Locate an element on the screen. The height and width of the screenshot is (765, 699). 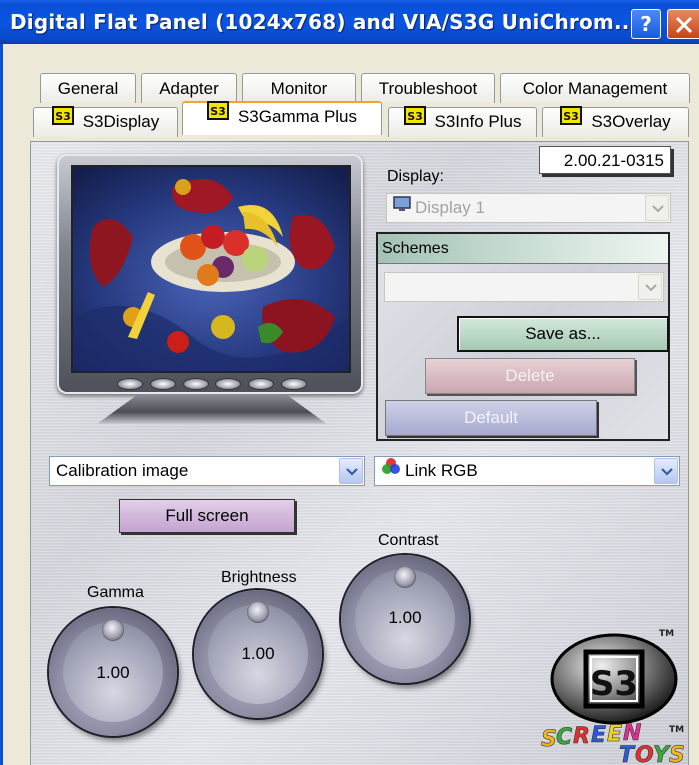
help-button: ? is located at coordinates (646, 24).